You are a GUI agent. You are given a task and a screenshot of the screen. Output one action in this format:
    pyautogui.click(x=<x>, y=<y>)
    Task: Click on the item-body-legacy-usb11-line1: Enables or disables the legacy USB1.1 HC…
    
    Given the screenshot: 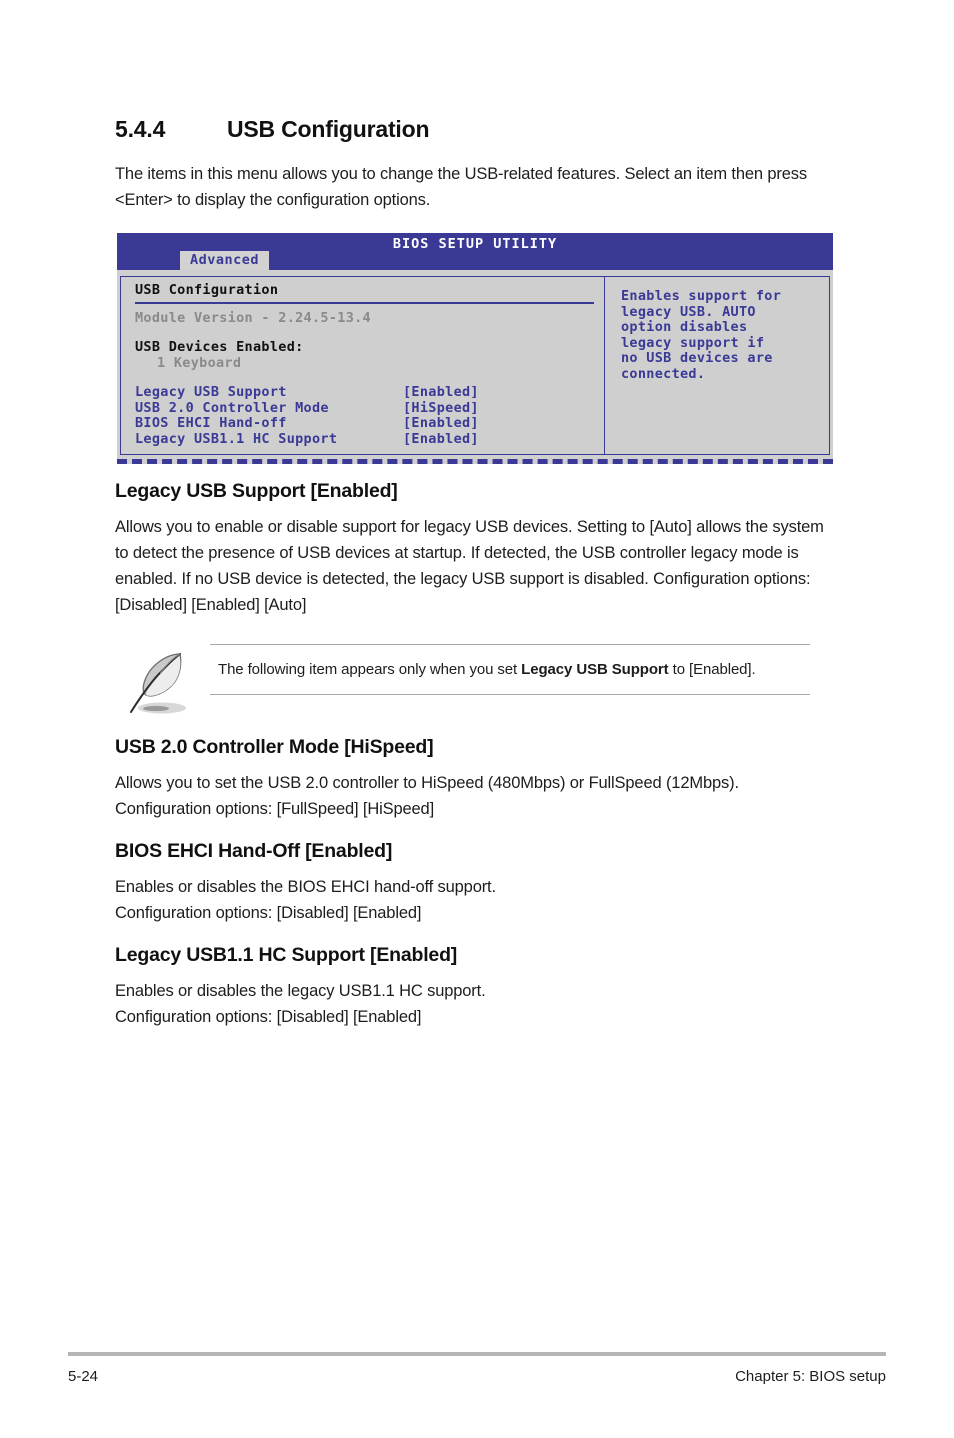 What is the action you would take?
    pyautogui.click(x=300, y=991)
    